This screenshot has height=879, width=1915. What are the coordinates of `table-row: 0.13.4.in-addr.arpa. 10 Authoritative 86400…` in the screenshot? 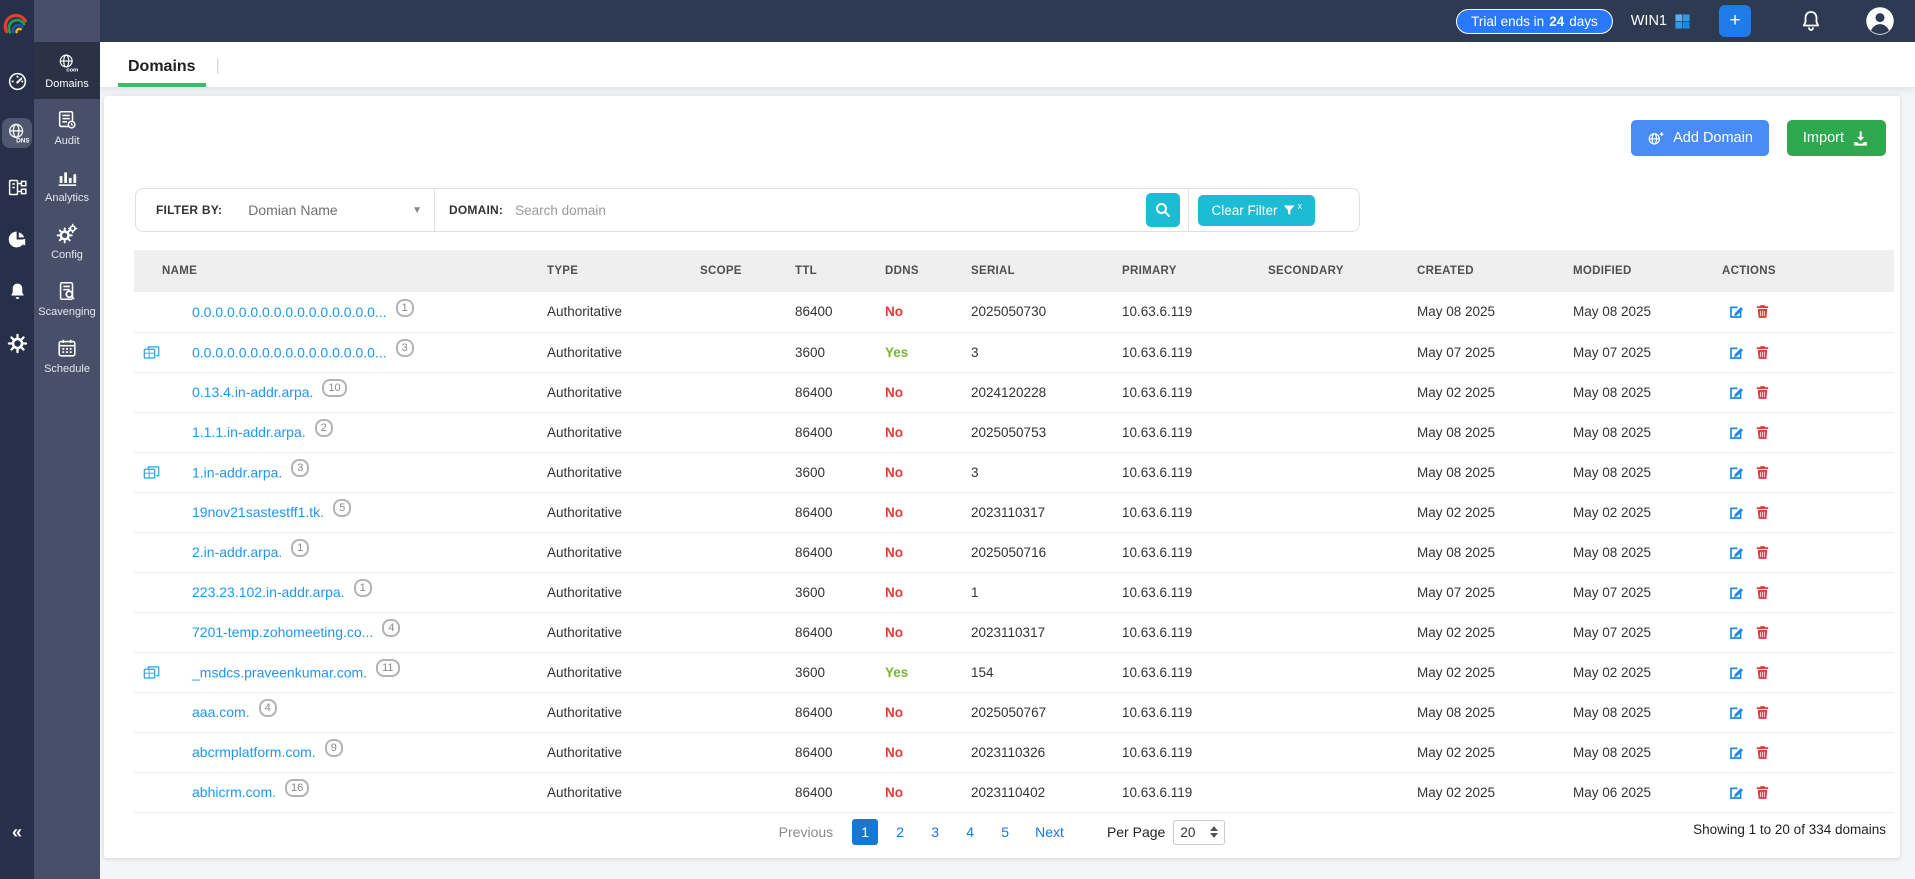 It's located at (1014, 392).